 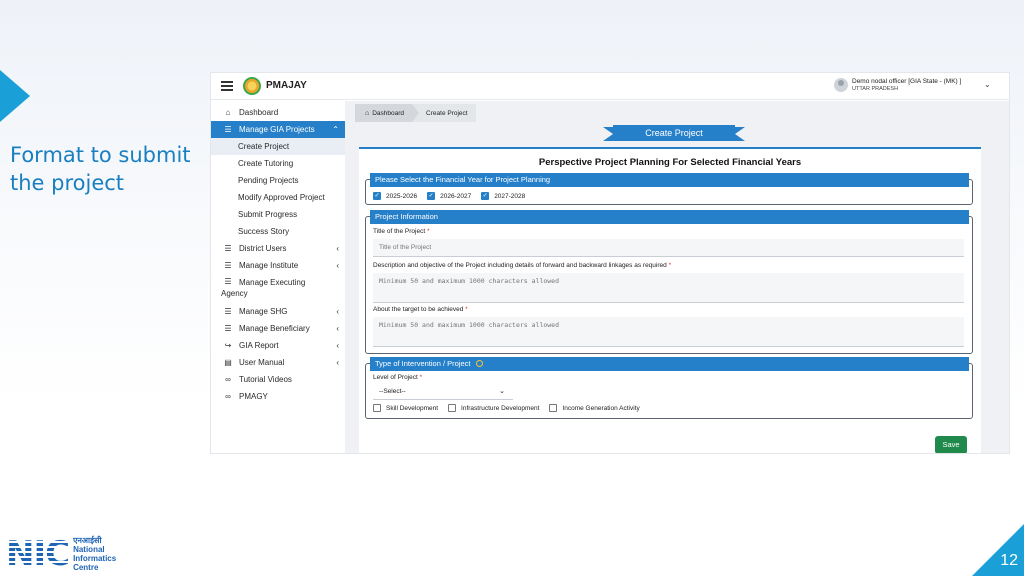 I want to click on chevron-down-icon: ⌄, so click(x=987, y=84).